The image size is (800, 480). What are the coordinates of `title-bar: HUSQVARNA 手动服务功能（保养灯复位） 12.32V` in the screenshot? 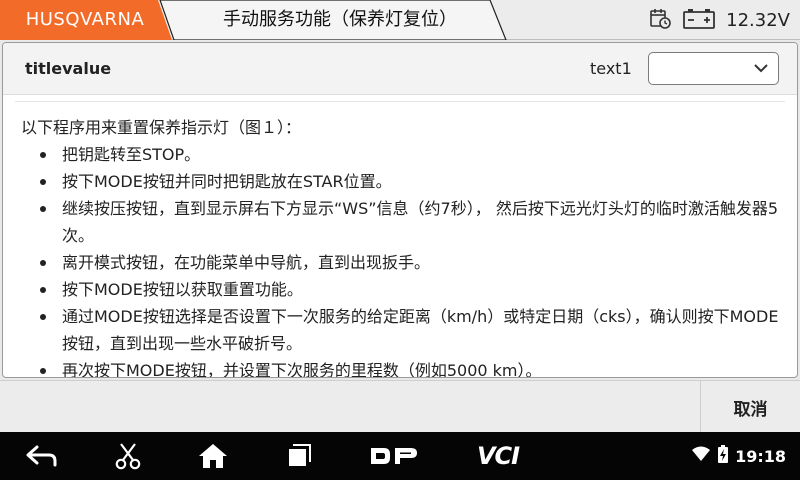 It's located at (400, 20).